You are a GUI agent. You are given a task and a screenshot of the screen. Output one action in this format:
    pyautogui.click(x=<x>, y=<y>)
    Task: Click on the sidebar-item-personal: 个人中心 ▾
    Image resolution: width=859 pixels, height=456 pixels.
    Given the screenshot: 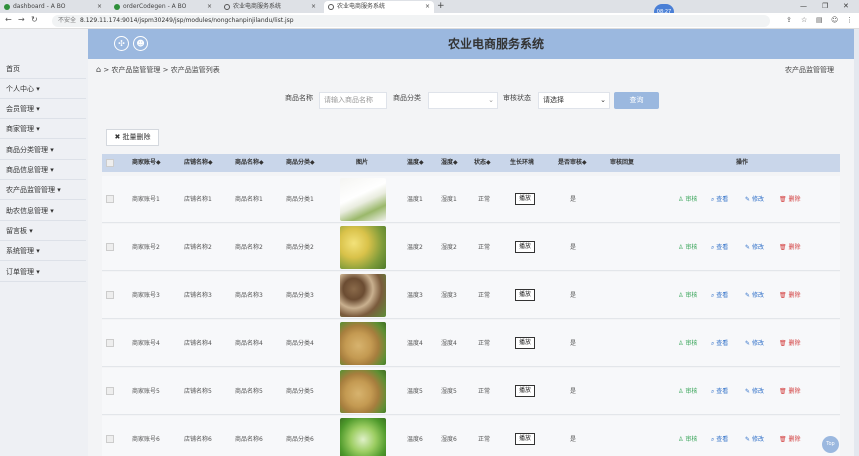 What is the action you would take?
    pyautogui.click(x=43, y=89)
    